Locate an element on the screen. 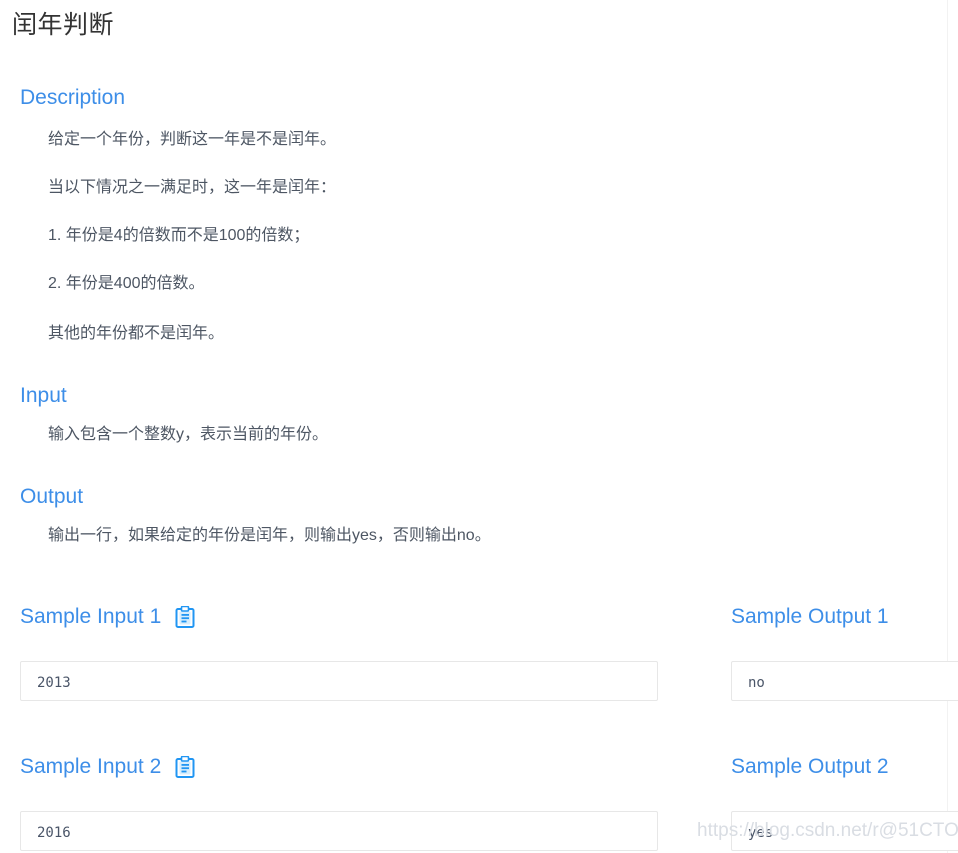 This screenshot has width=958, height=853. sample-input-2-label: Sample Input 2 is located at coordinates (91, 766).